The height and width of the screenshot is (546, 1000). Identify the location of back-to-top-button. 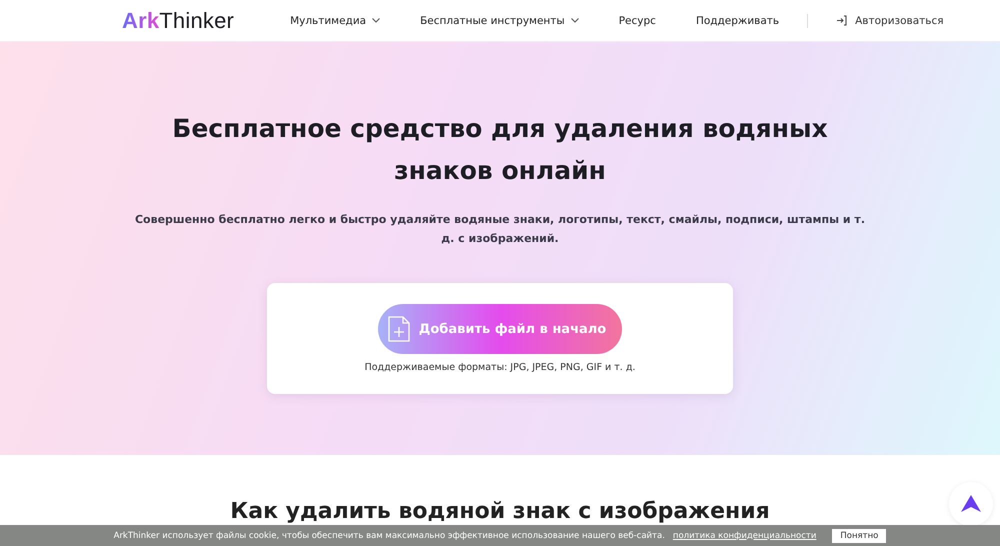
(971, 504).